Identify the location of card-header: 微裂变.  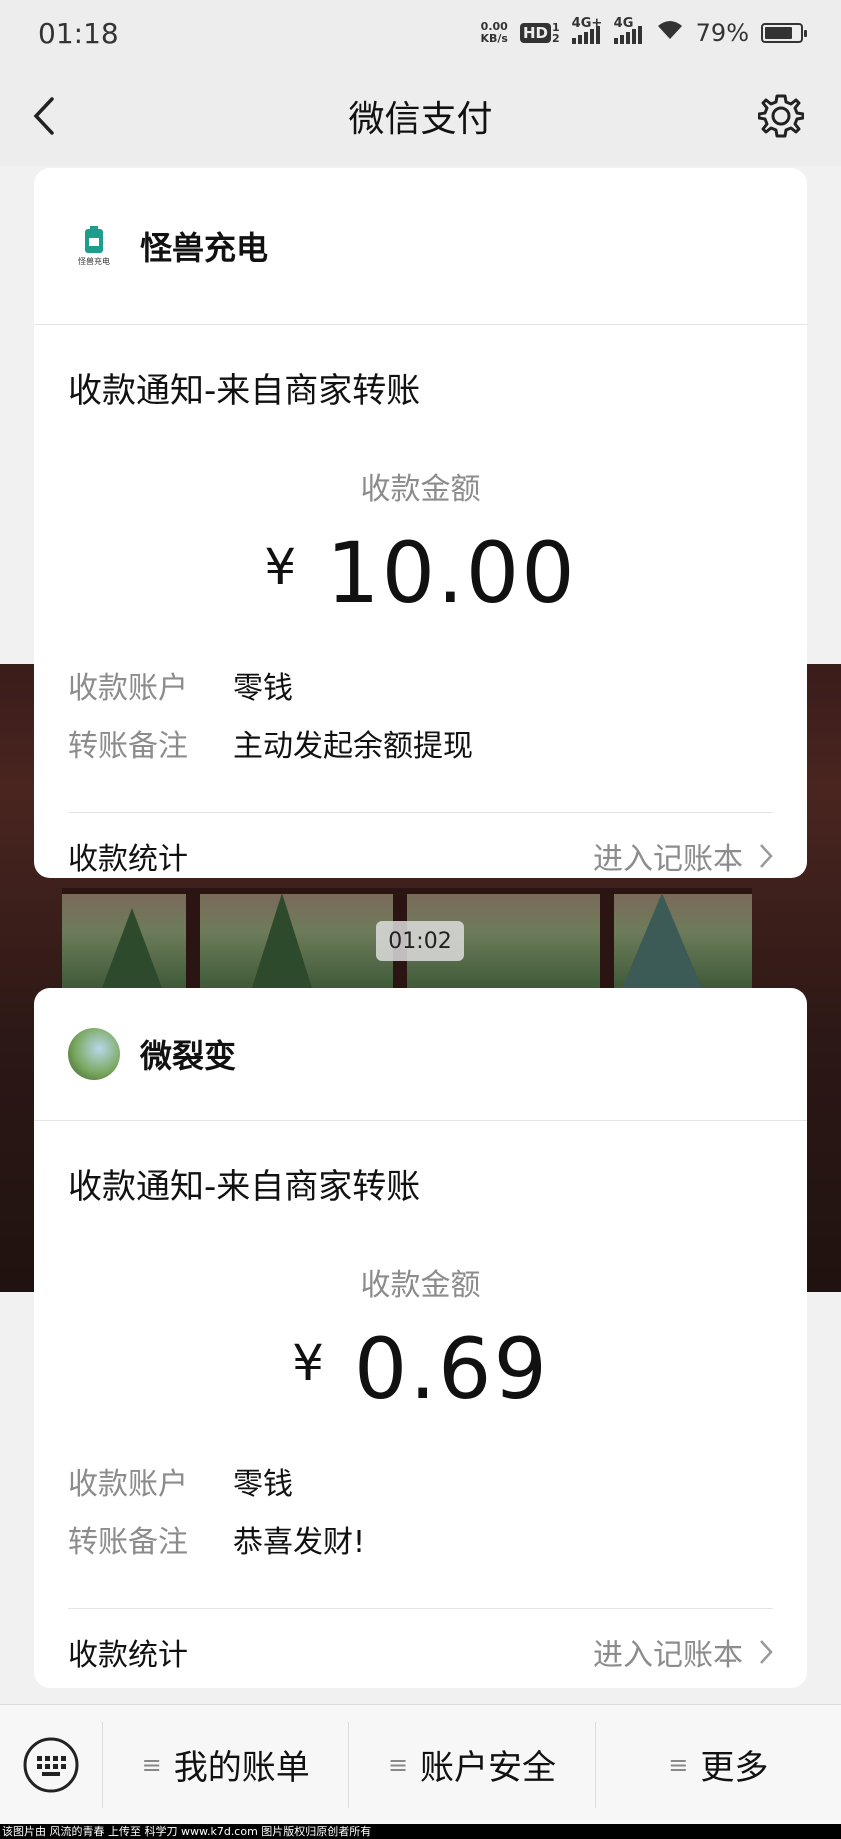
(420, 1054).